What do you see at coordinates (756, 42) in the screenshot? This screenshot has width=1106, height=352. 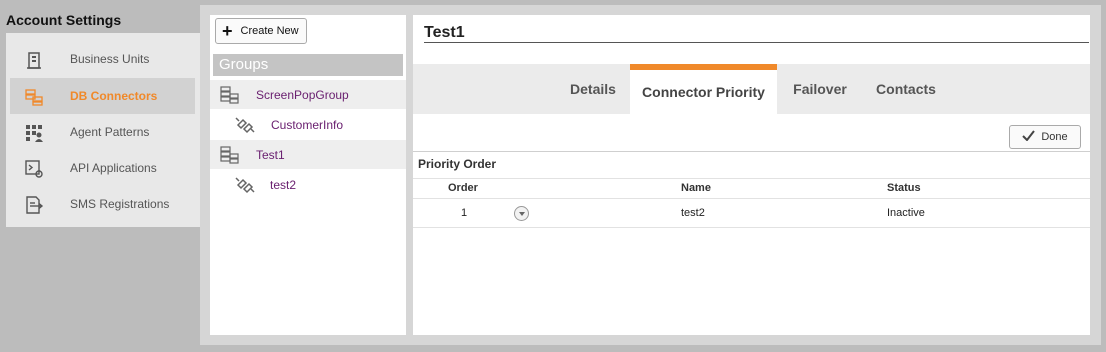 I see `title-divider` at bounding box center [756, 42].